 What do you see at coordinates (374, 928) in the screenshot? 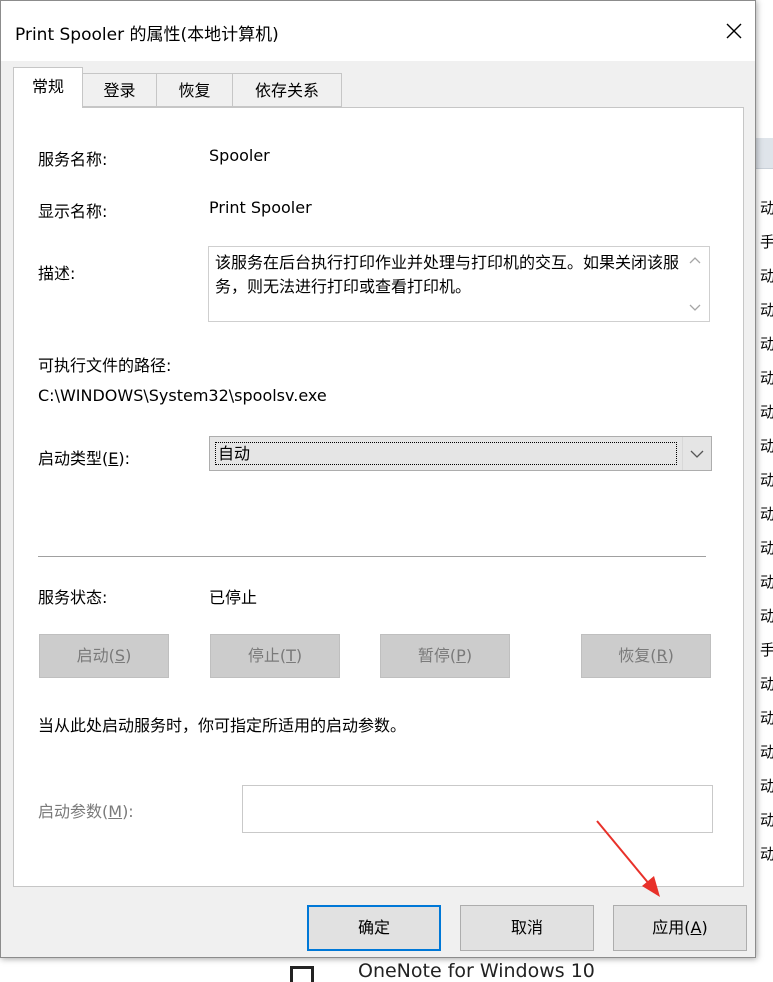
I see `ok-button: 确定` at bounding box center [374, 928].